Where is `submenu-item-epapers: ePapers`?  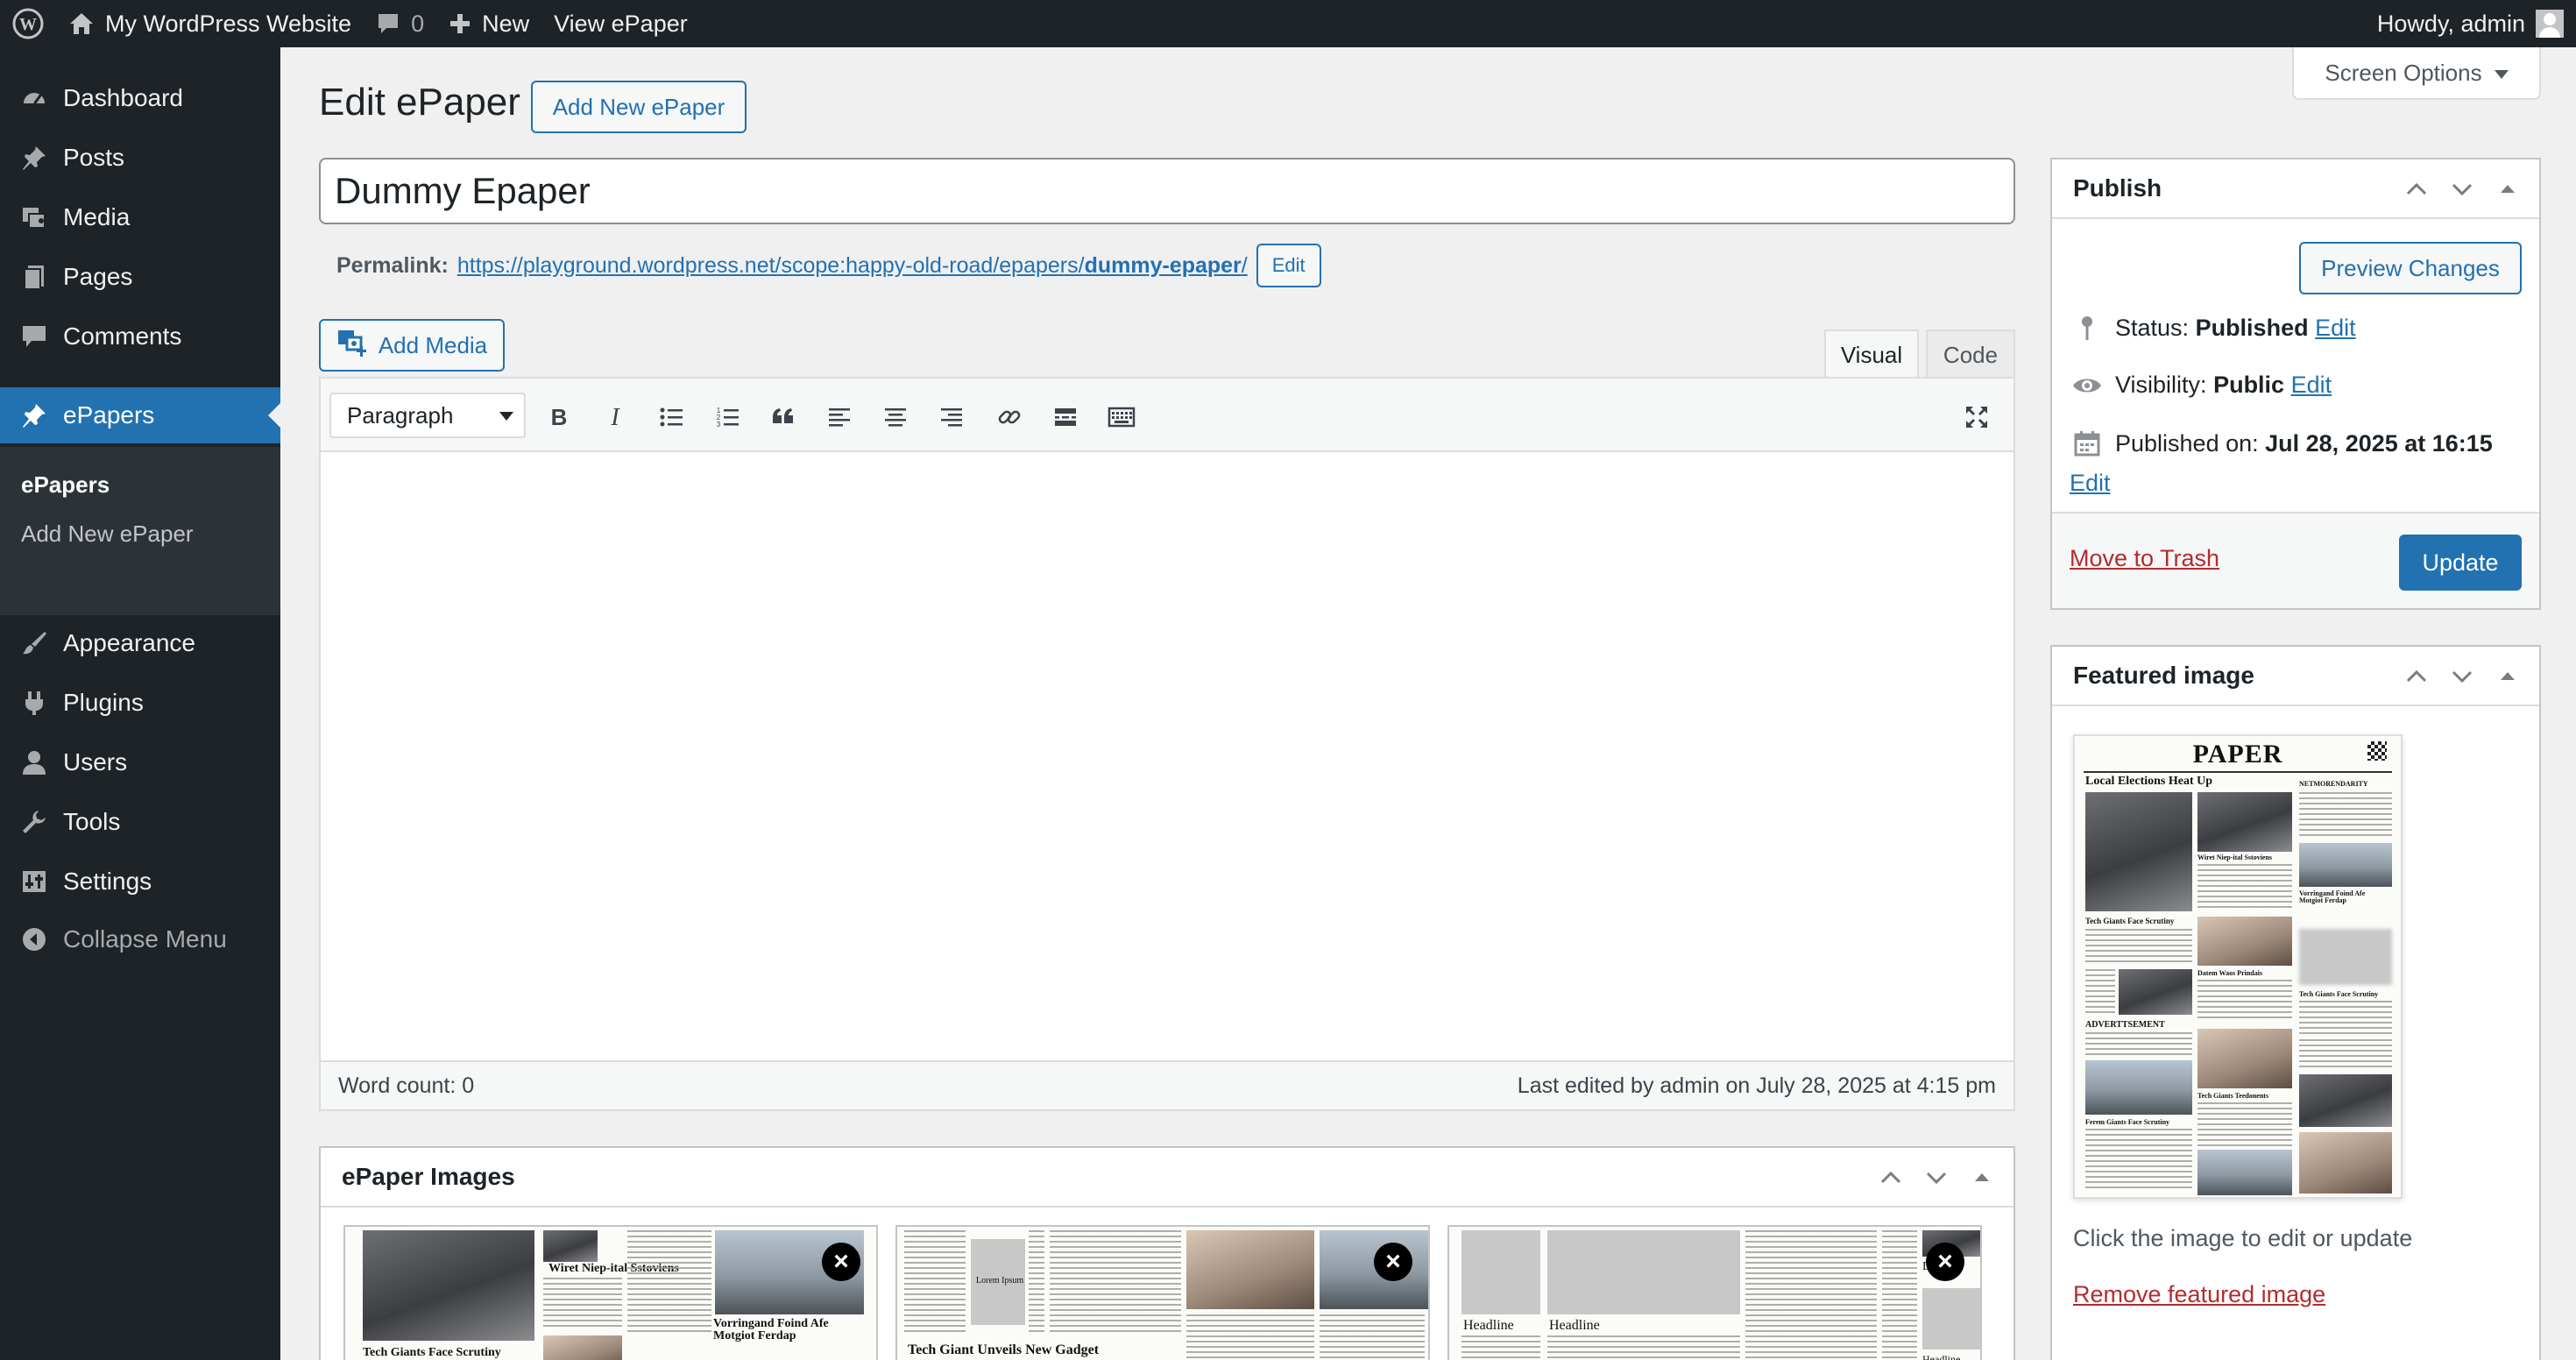
submenu-item-epapers: ePapers is located at coordinates (65, 485).